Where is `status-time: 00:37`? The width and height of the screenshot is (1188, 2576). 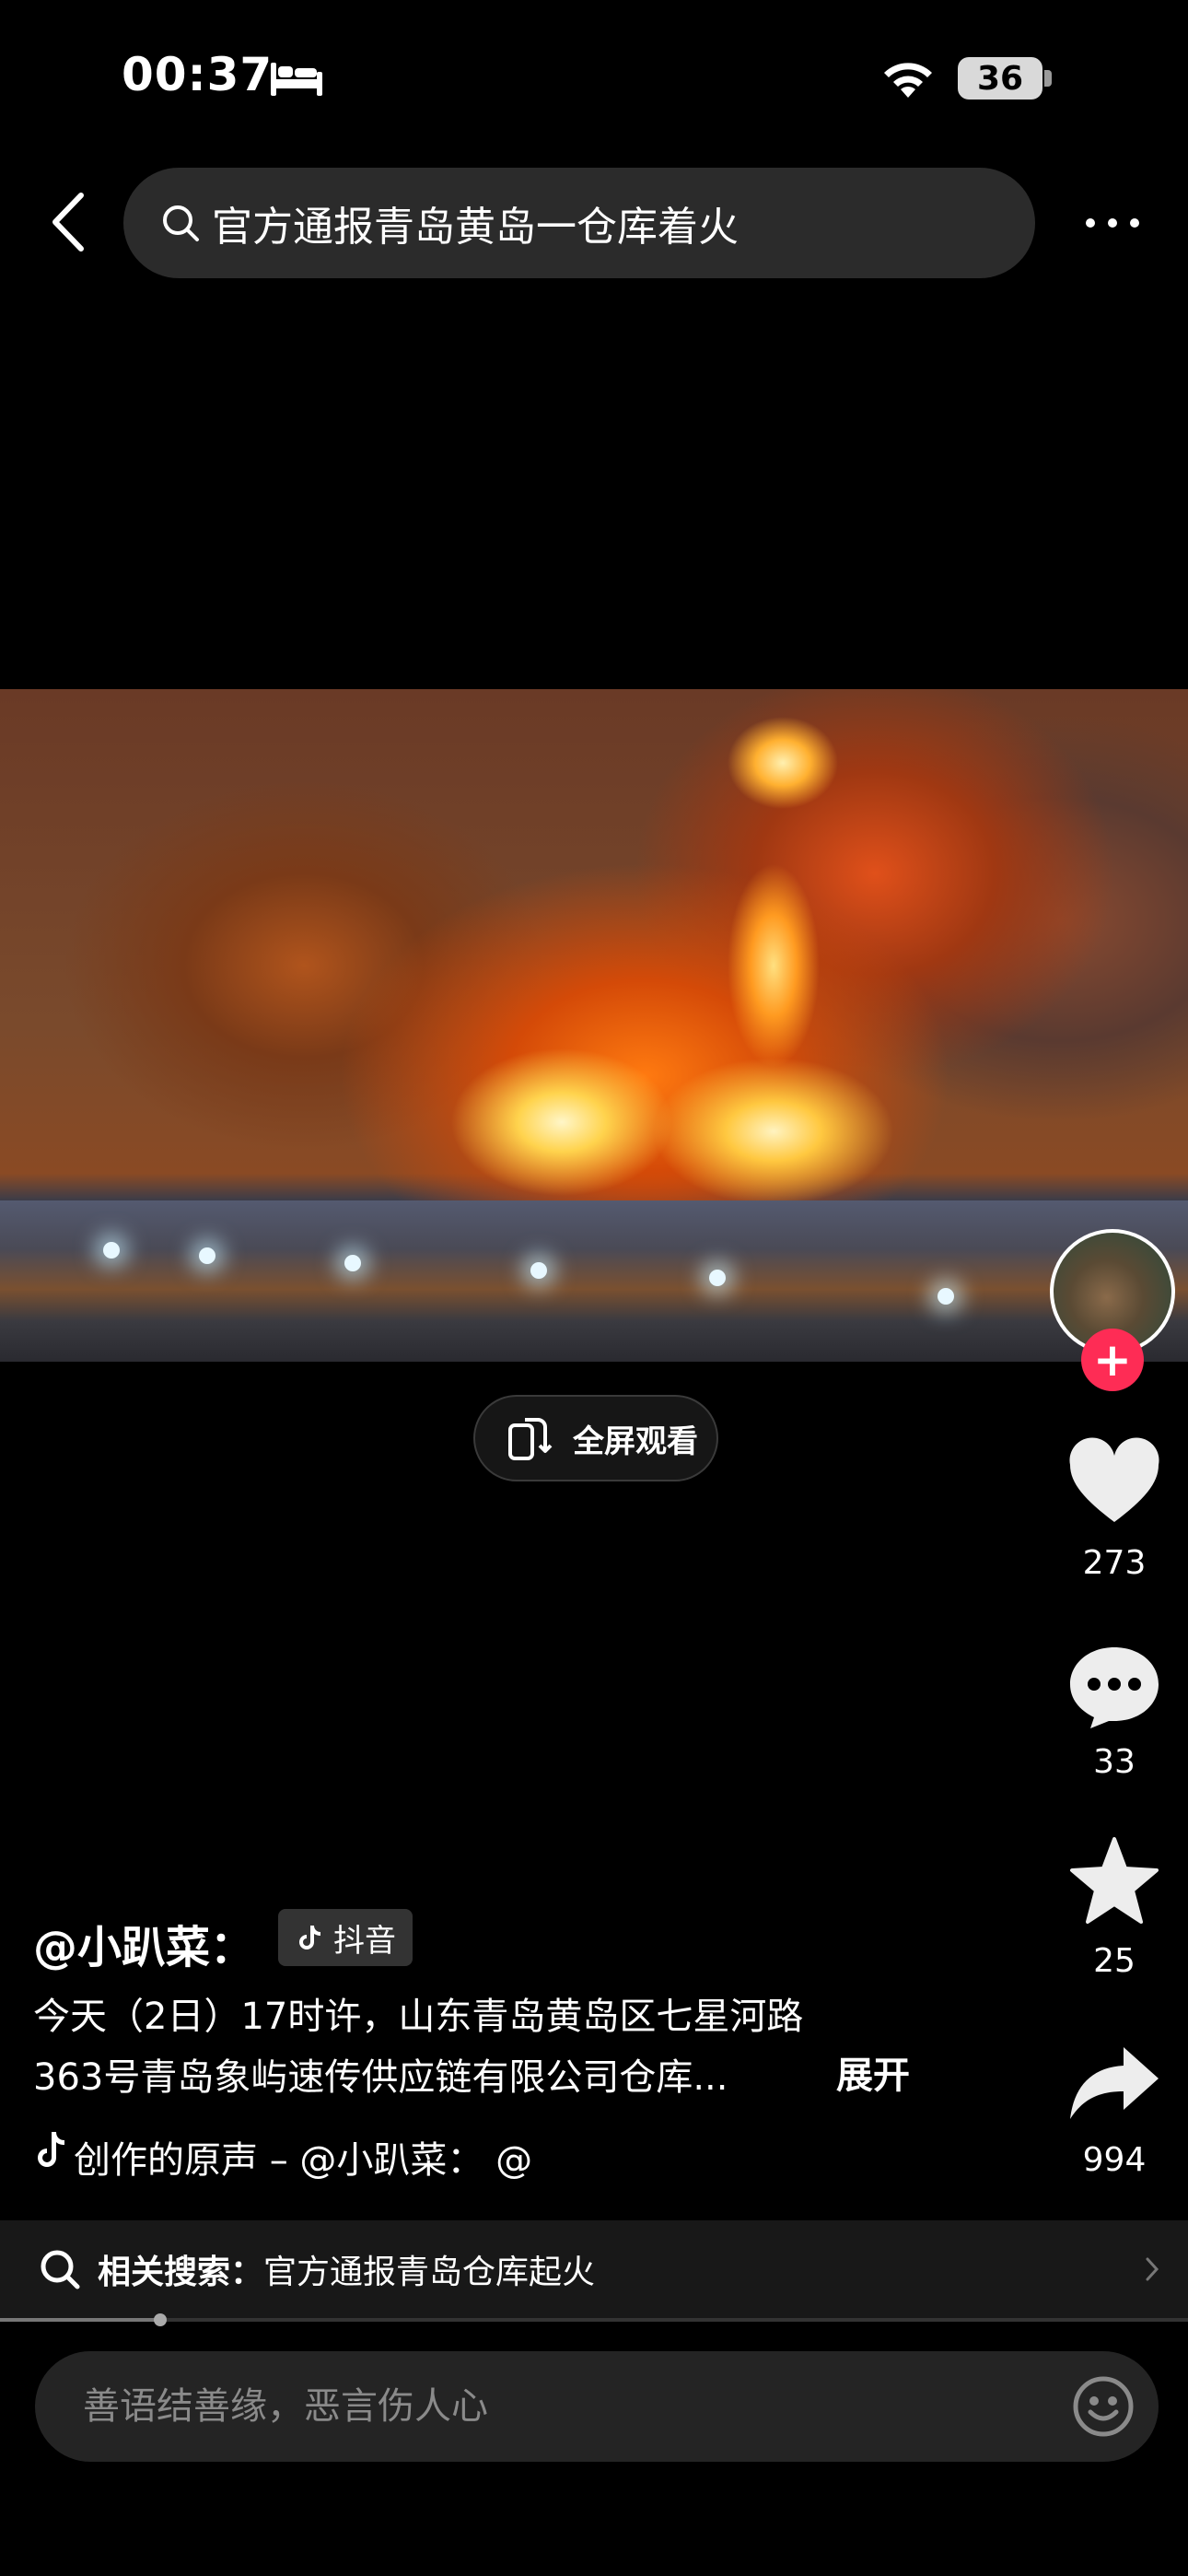
status-time: 00:37 is located at coordinates (198, 74).